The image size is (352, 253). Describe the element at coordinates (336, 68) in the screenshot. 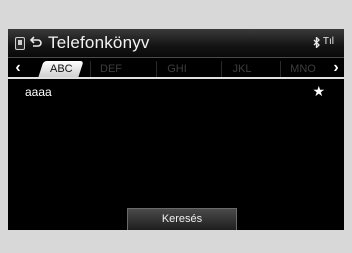

I see `tab-next-arrow: ›` at that location.